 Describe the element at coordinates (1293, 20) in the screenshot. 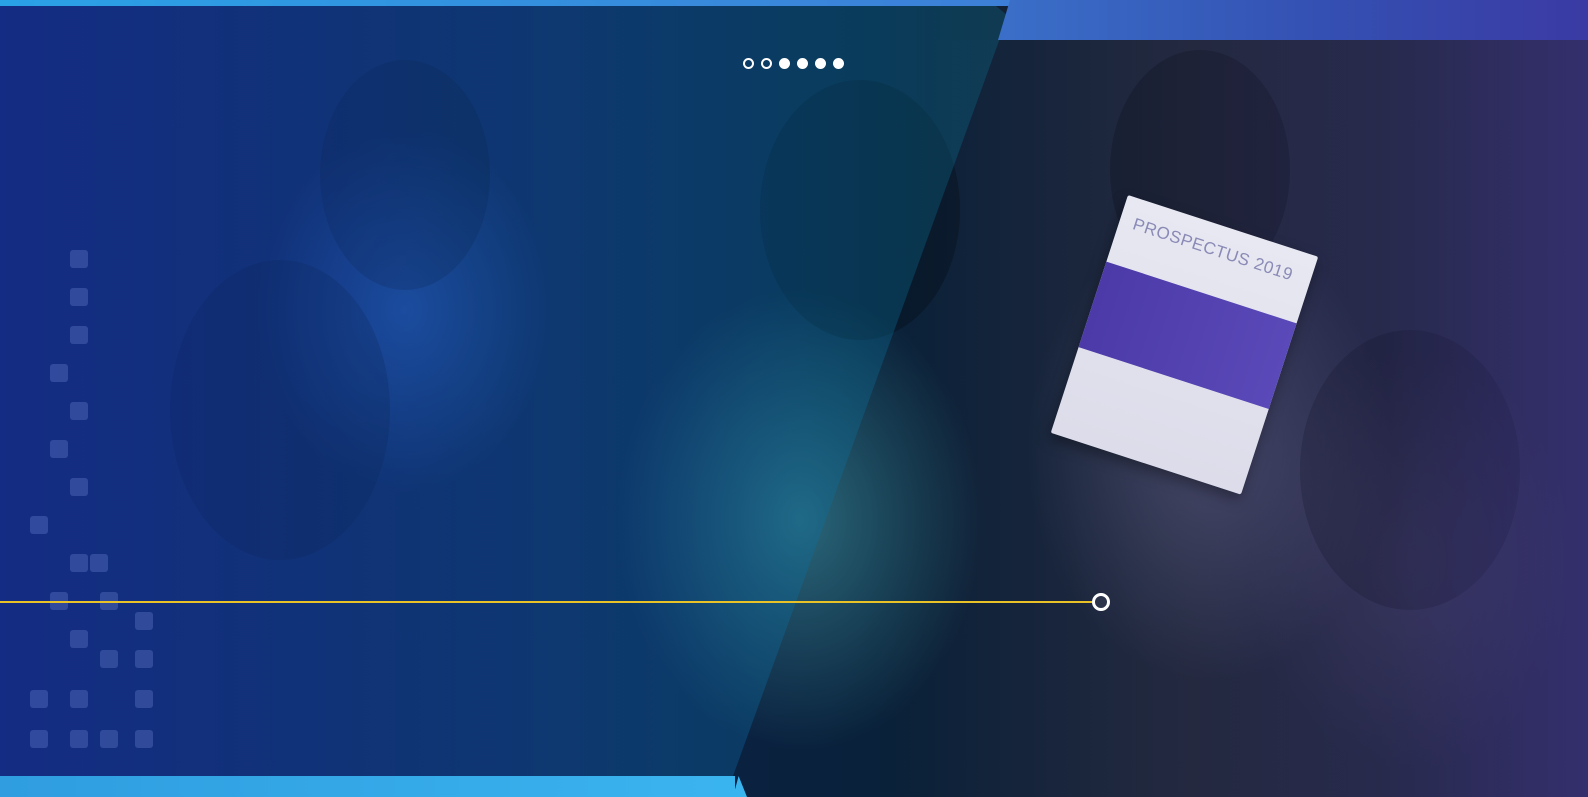

I see `top-right-header-bar` at that location.